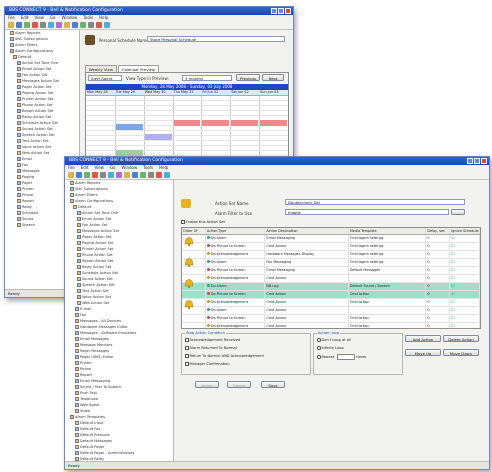 The height and width of the screenshot is (472, 492). Describe the element at coordinates (388, 270) in the screenshot. I see `action-cell: Default Messages` at that location.